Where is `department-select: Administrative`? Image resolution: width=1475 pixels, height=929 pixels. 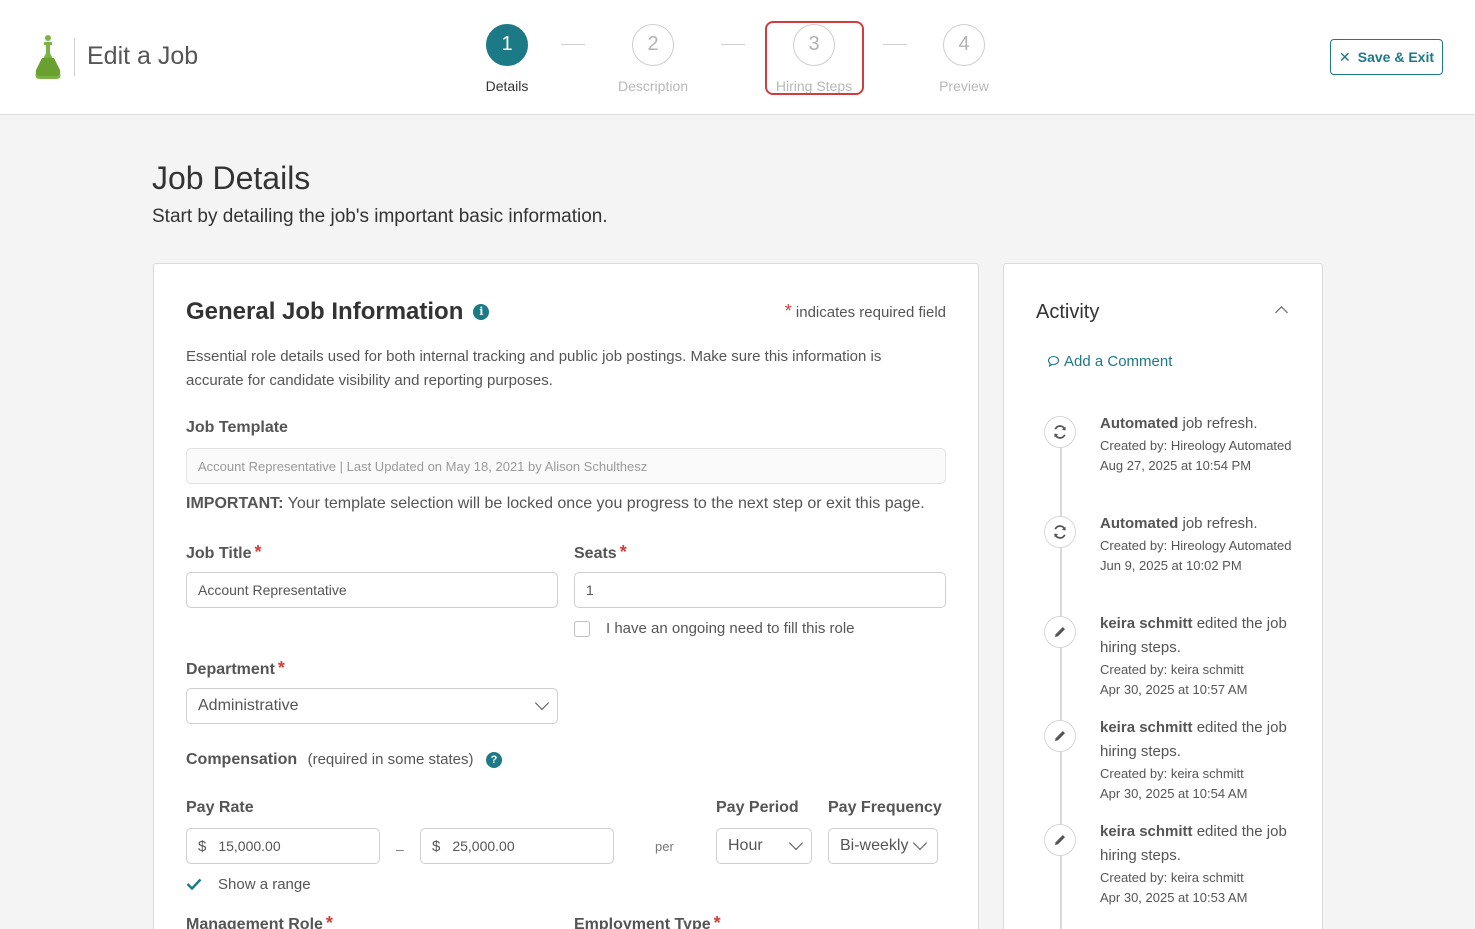 department-select: Administrative is located at coordinates (372, 706).